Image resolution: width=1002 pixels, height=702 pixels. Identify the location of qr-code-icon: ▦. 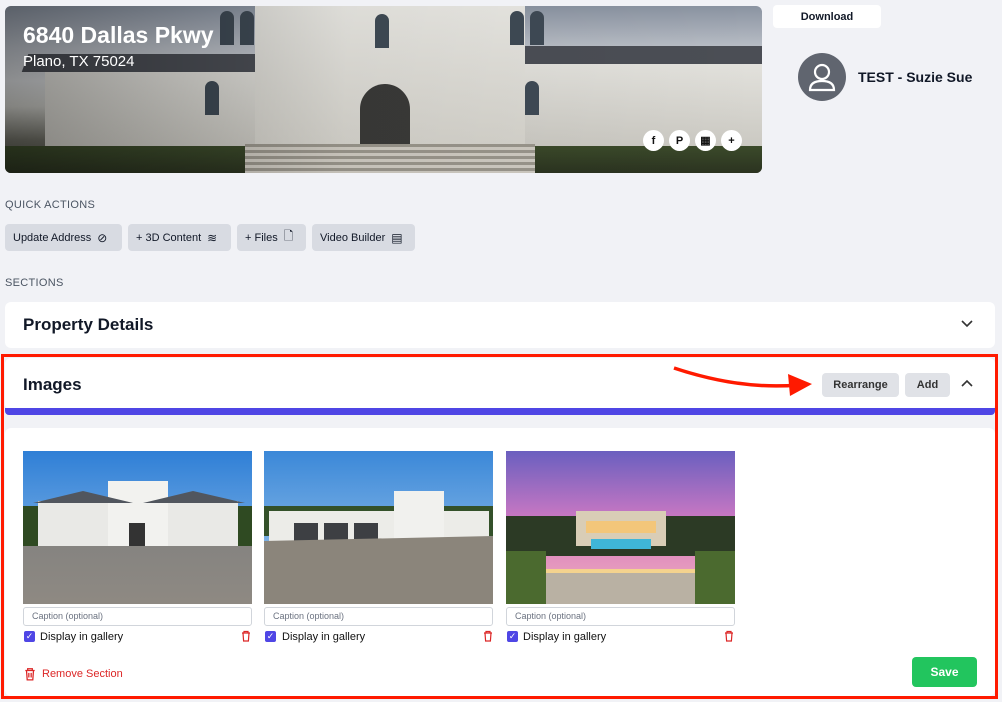
(705, 140).